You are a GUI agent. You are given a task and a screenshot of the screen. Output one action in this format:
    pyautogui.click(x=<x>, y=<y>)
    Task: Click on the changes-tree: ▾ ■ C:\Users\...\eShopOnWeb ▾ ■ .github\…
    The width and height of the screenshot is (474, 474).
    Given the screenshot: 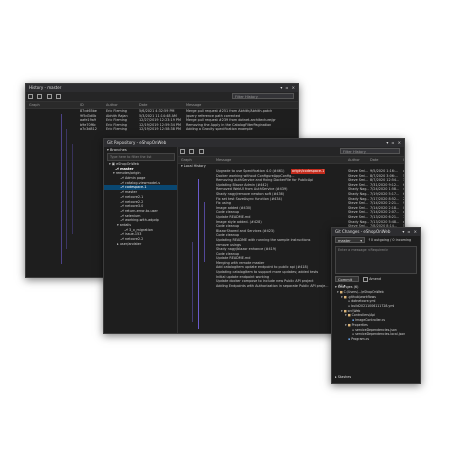 What is the action you would take?
    pyautogui.click(x=376, y=316)
    